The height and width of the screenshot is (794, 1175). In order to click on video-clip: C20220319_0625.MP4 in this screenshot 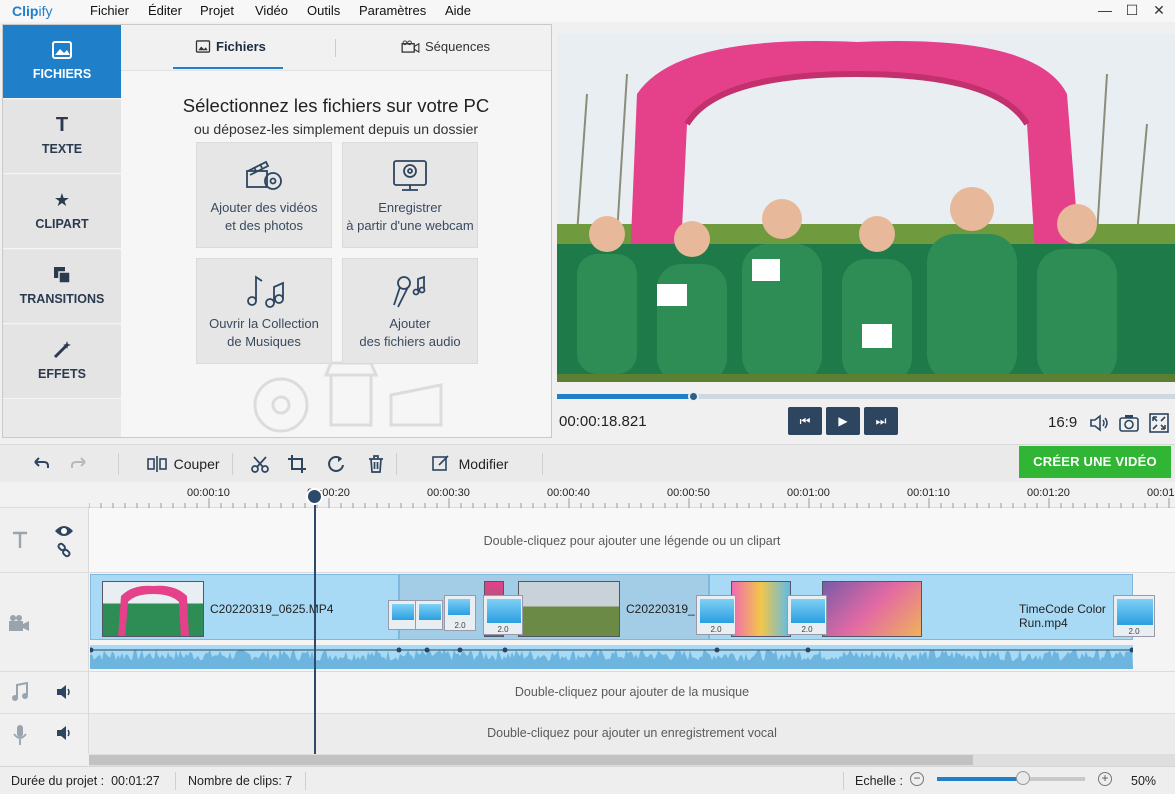, I will do `click(244, 607)`.